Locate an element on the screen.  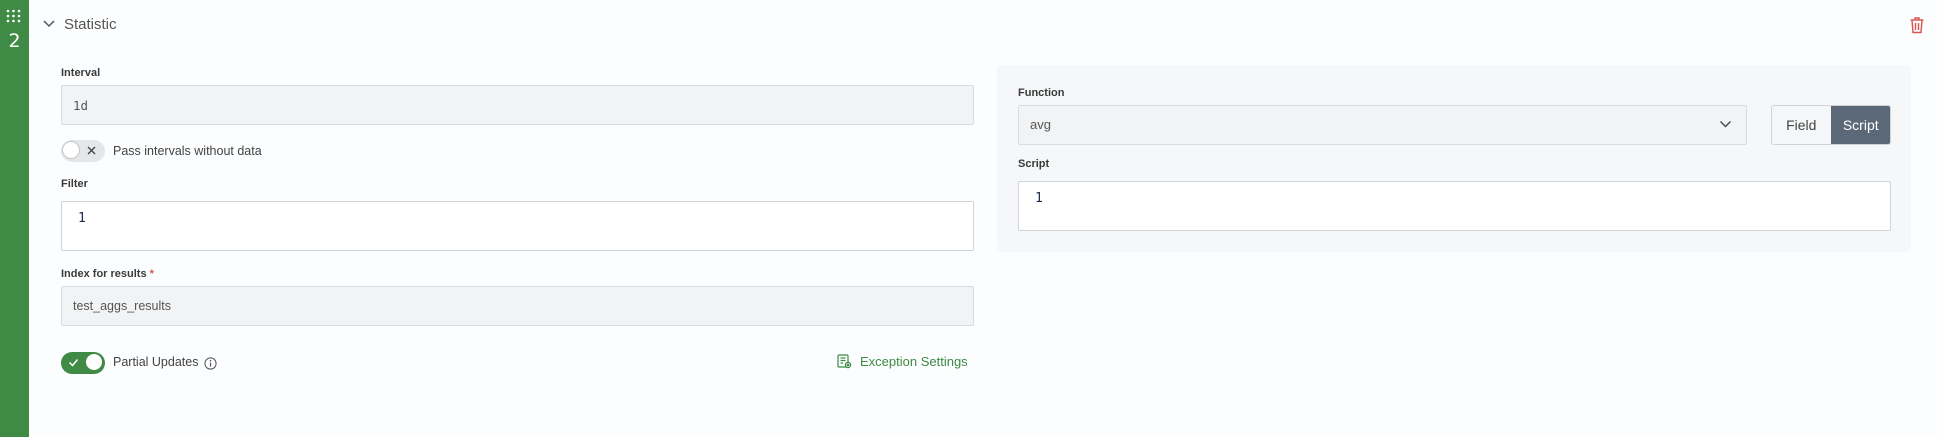
check-icon is located at coordinates (73, 363).